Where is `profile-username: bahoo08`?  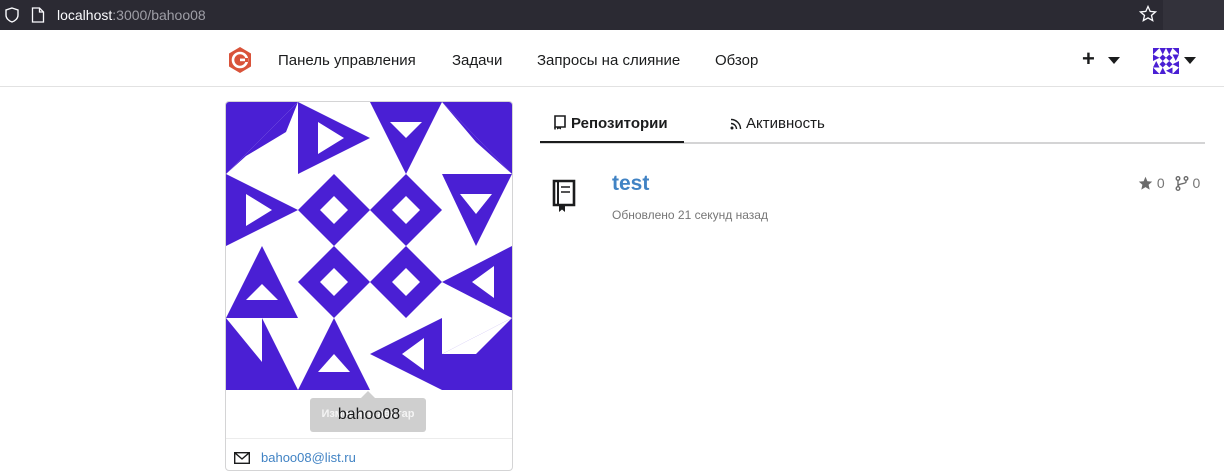 profile-username: bahoo08 is located at coordinates (369, 414).